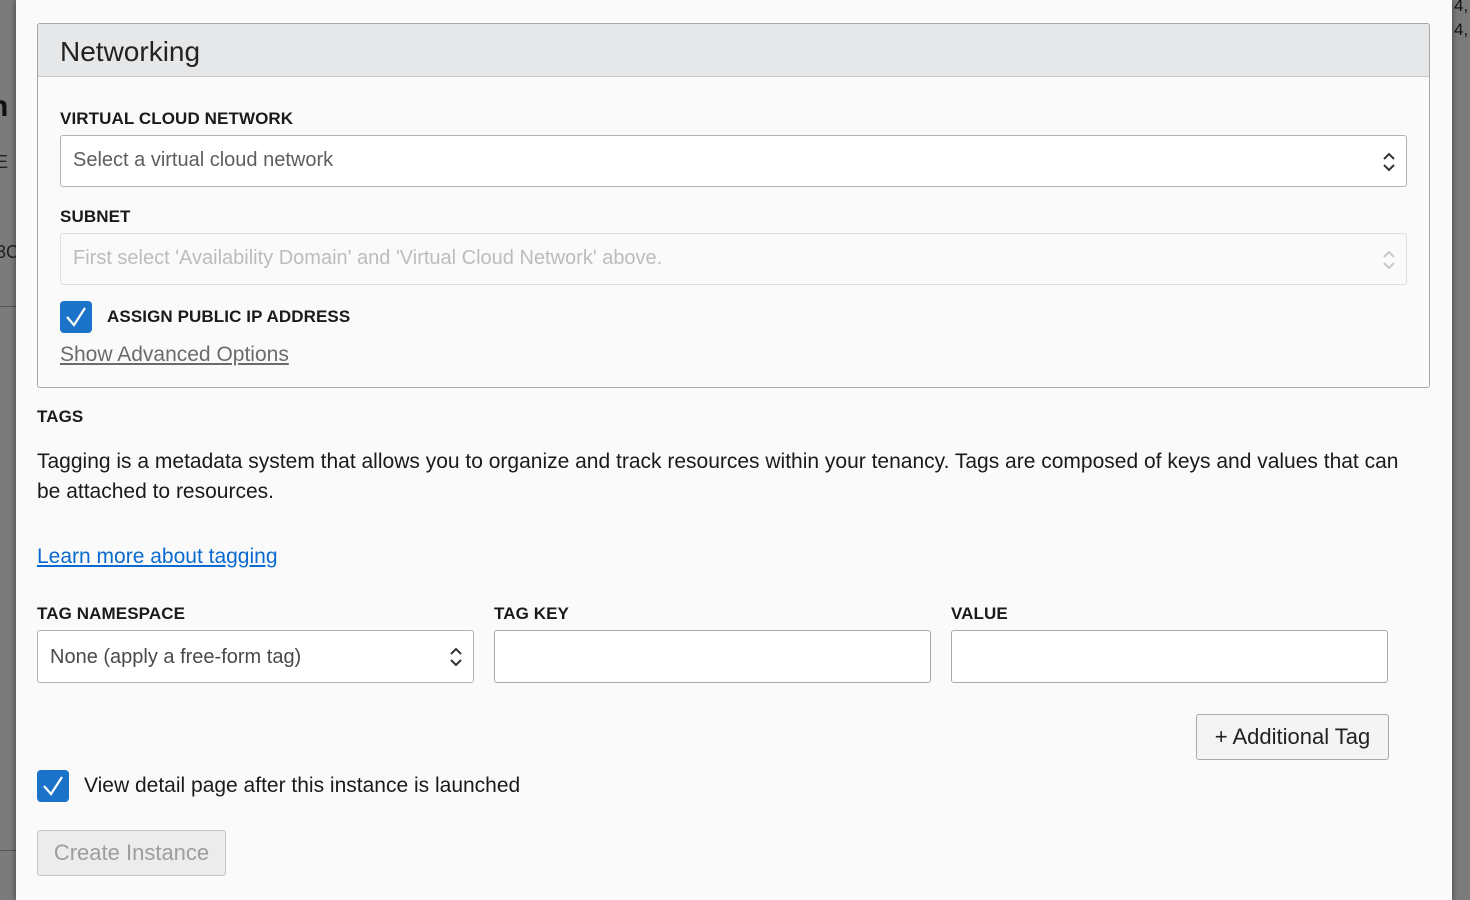  Describe the element at coordinates (95, 216) in the screenshot. I see `subnet-label: SUBNET` at that location.